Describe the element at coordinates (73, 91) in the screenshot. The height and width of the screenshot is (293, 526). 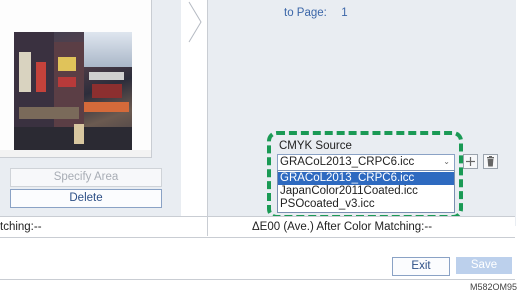
I see `preview-image` at that location.